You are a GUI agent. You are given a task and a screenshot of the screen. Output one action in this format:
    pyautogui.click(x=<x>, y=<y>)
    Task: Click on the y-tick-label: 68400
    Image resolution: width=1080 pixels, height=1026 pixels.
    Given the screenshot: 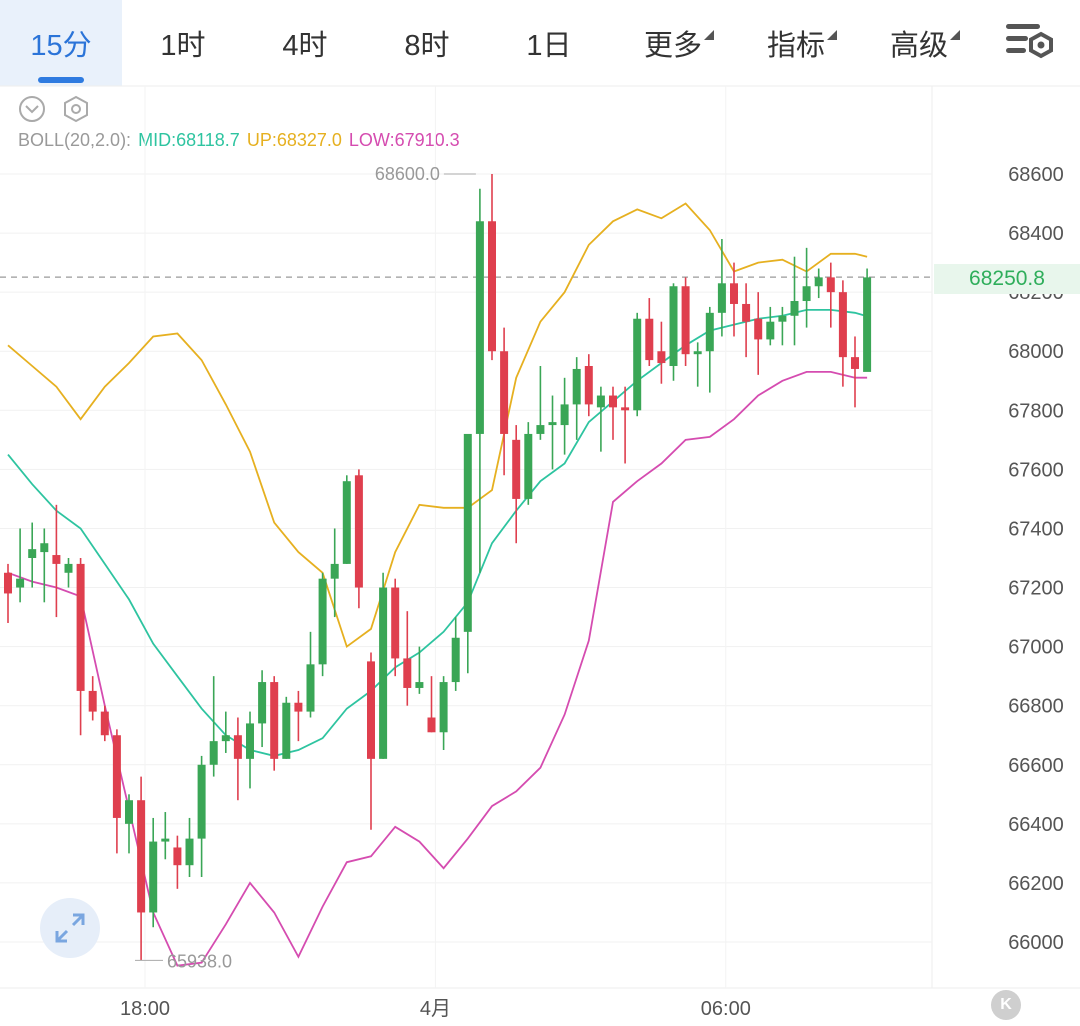 What is the action you would take?
    pyautogui.click(x=1036, y=234)
    